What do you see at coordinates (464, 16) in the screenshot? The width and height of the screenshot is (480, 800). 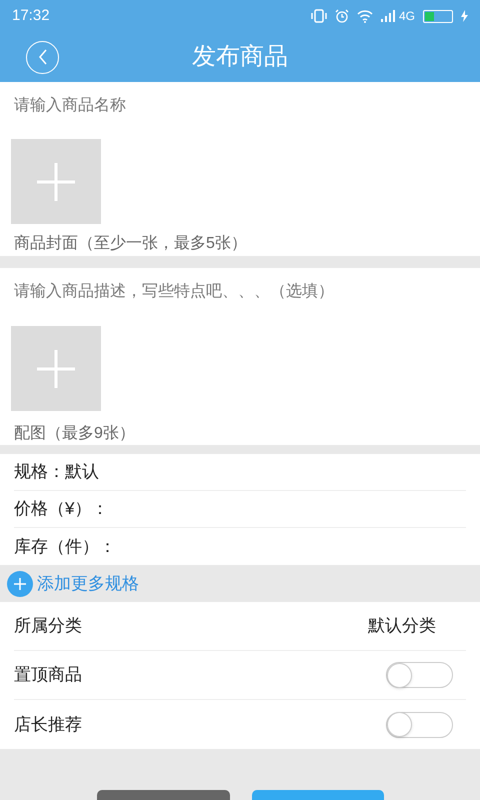 I see `charging-icon` at bounding box center [464, 16].